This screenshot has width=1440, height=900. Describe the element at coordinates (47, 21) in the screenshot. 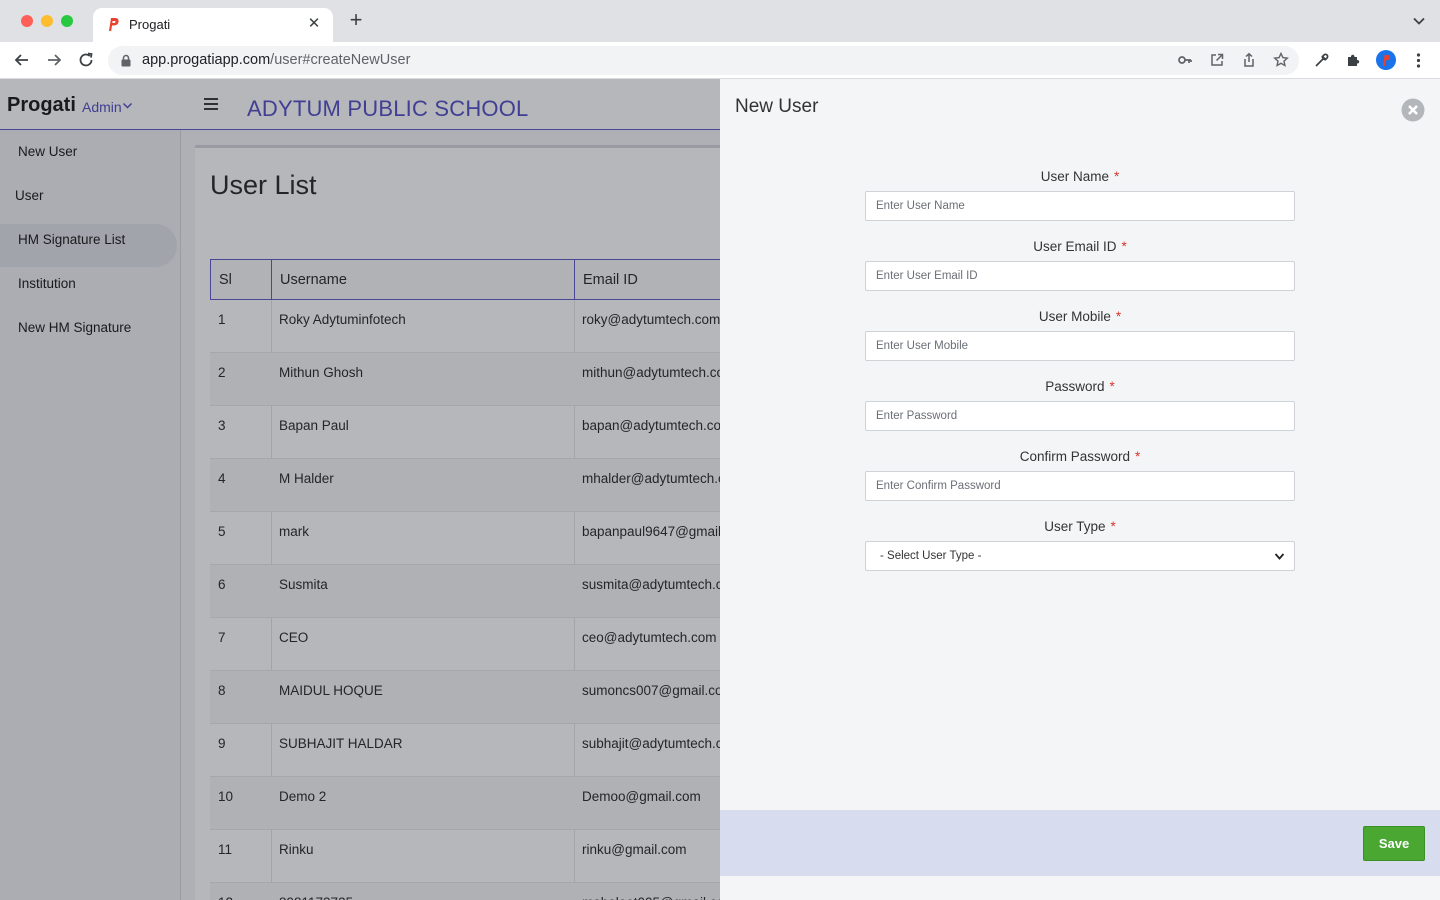

I see `minimize-window-button` at that location.